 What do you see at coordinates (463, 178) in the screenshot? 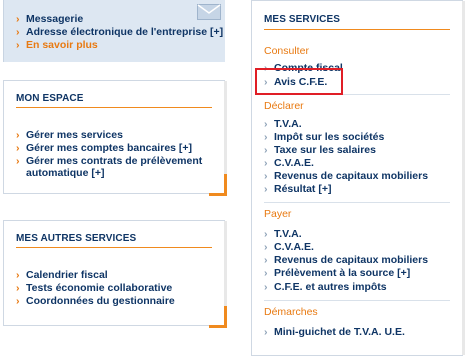
I see `panel-shadow` at bounding box center [463, 178].